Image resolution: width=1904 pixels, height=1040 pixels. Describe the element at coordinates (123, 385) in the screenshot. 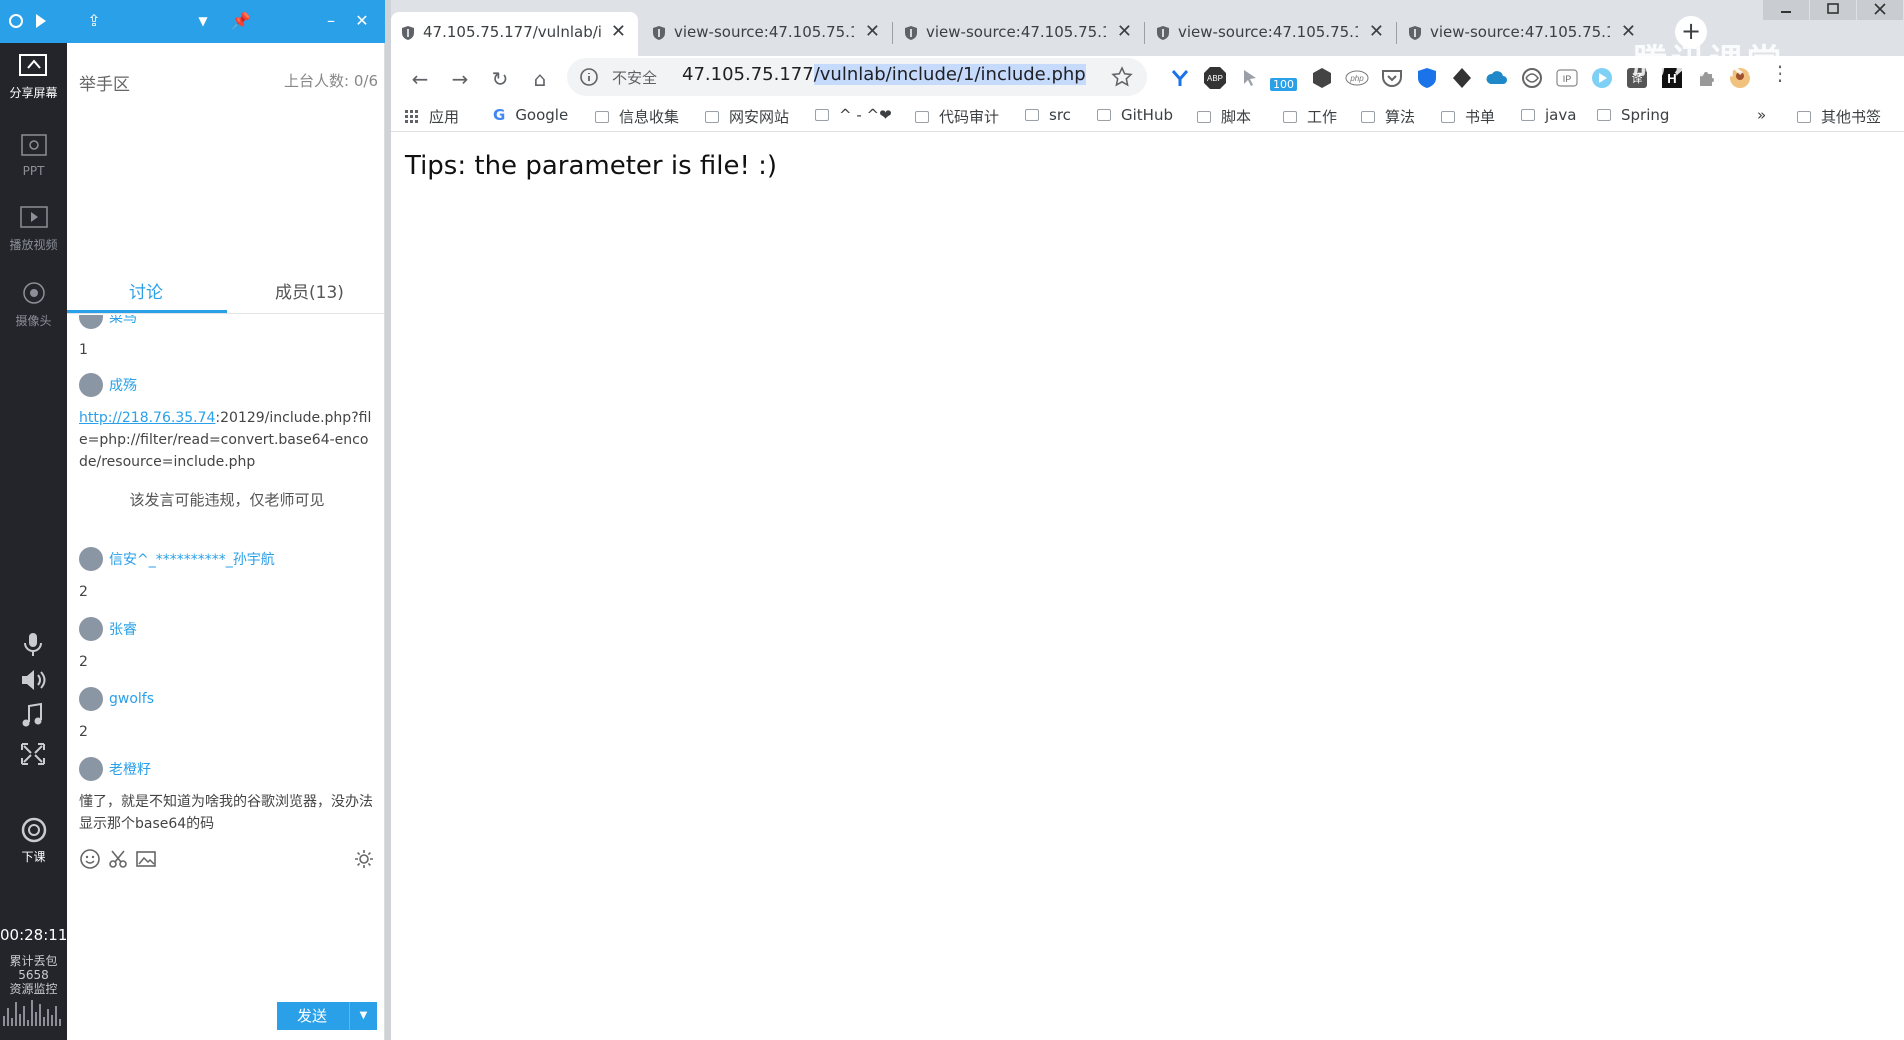

I see `message-author: 成殇` at that location.